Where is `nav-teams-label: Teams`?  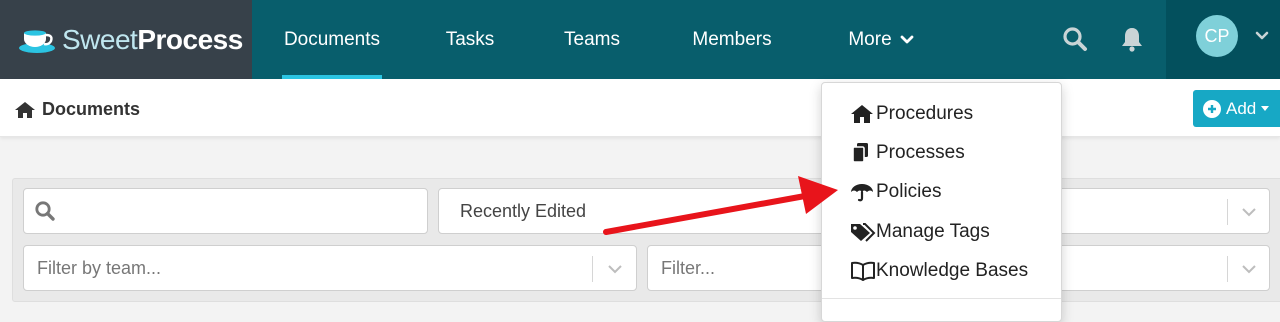 nav-teams-label: Teams is located at coordinates (592, 39).